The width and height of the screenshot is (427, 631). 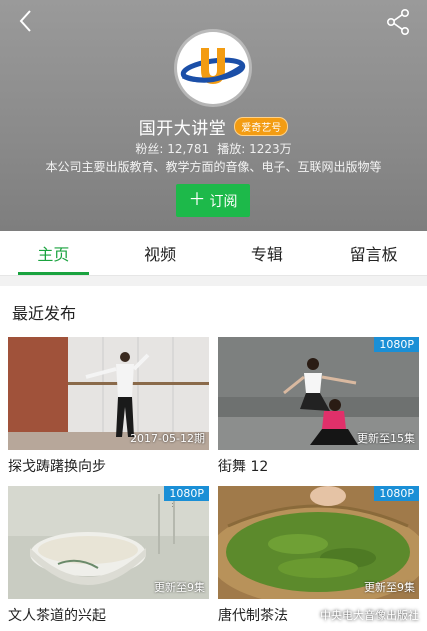 What do you see at coordinates (160, 253) in the screenshot?
I see `tab-videos: 视频` at bounding box center [160, 253].